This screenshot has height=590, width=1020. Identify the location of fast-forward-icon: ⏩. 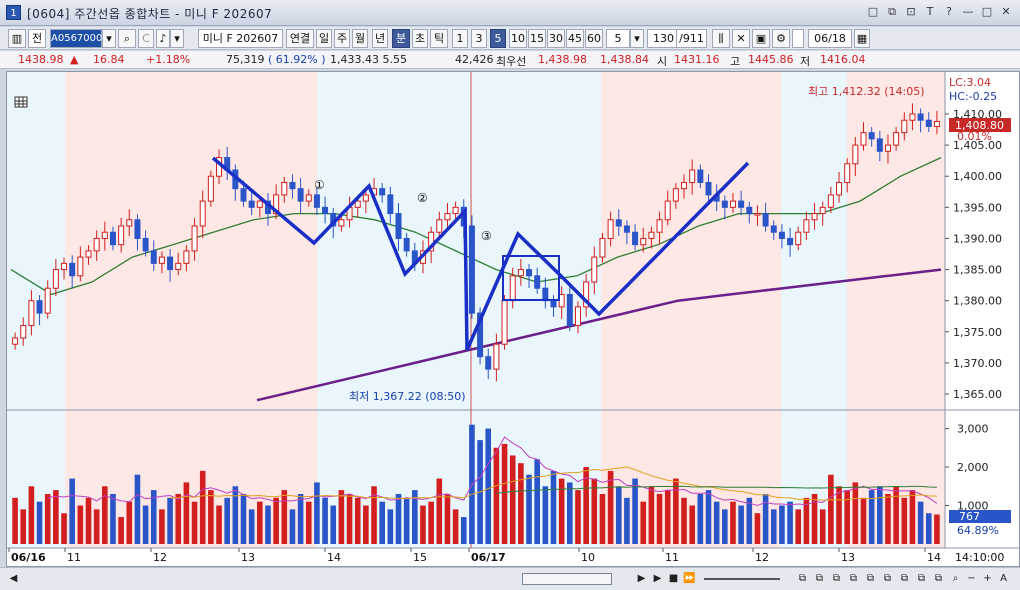
(689, 578).